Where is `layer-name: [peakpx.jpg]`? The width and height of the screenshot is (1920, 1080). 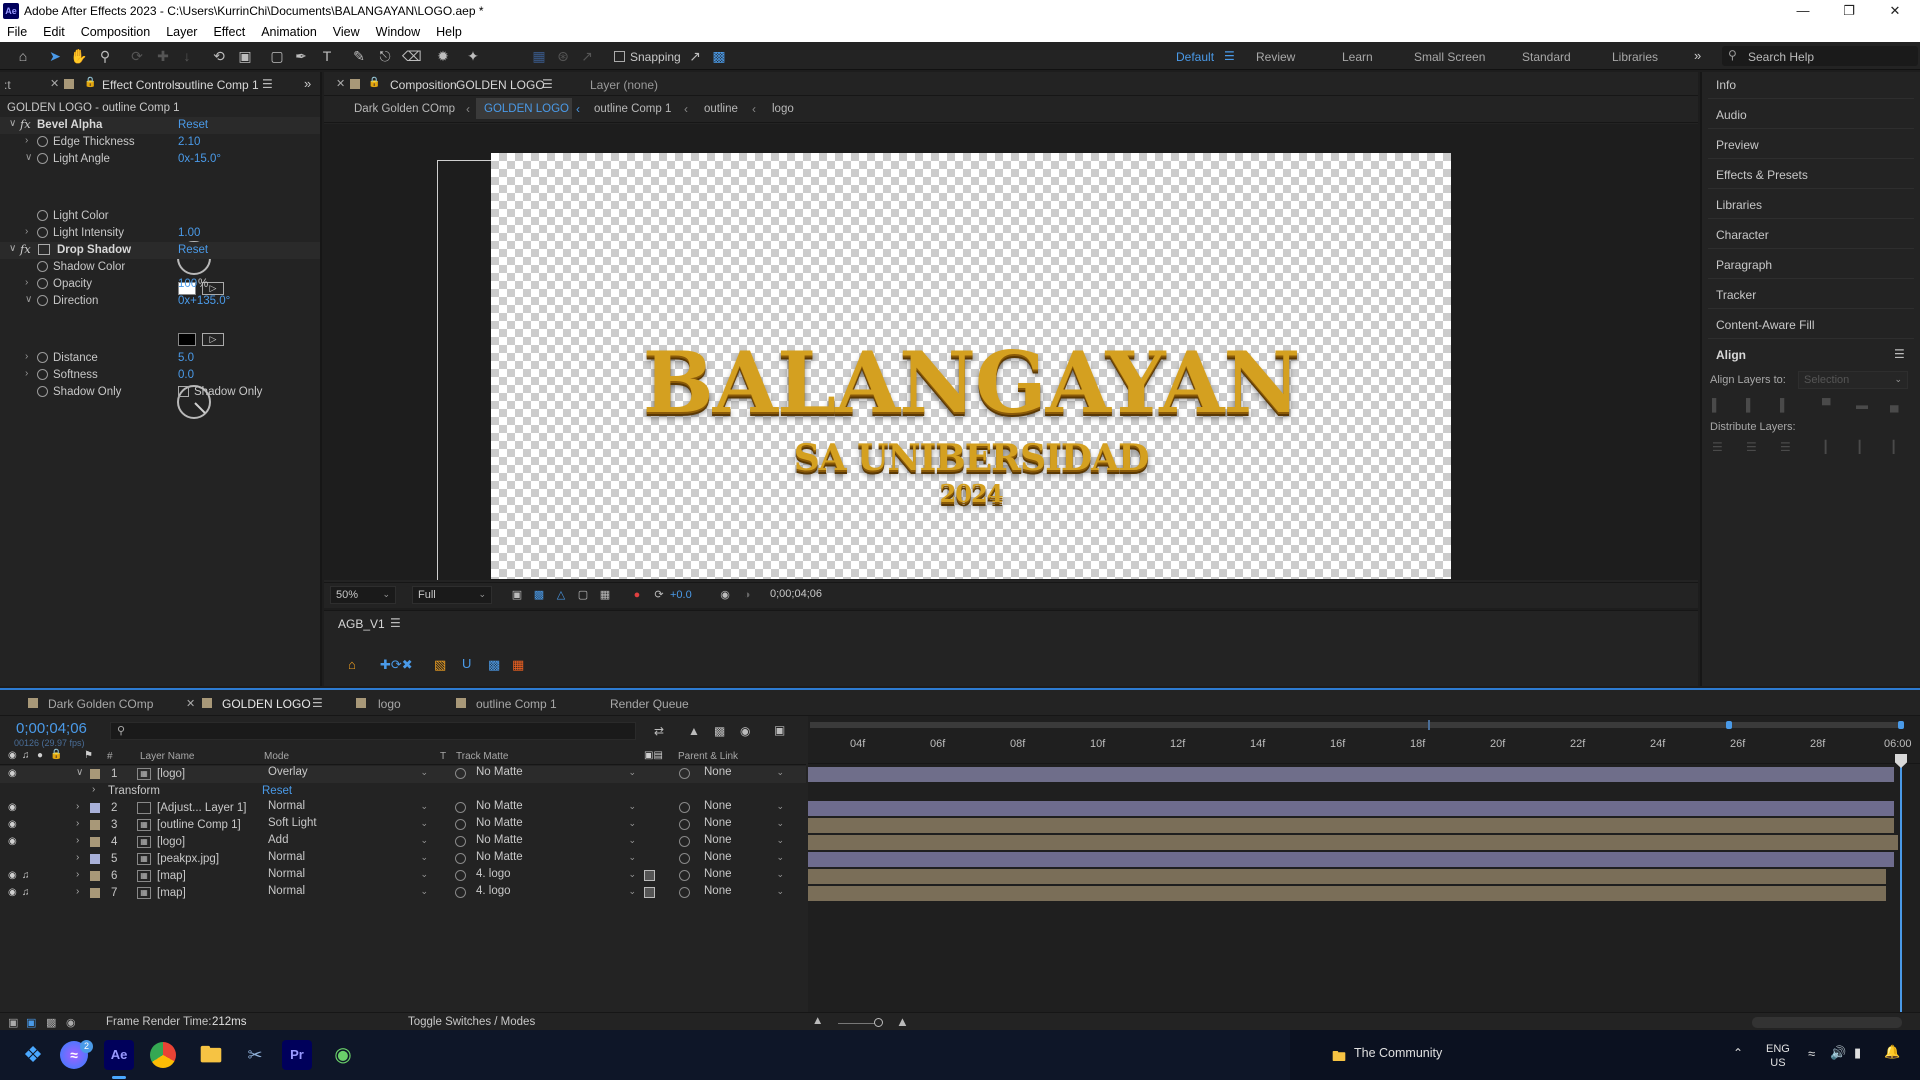
layer-name: [peakpx.jpg] is located at coordinates (188, 859).